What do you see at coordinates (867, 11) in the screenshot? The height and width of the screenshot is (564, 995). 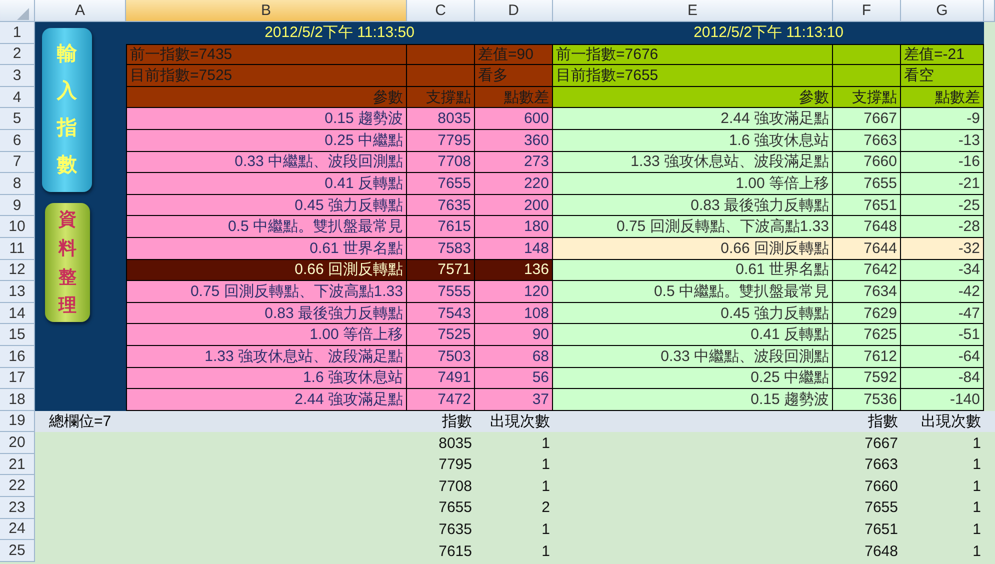 I see `column-header: F` at bounding box center [867, 11].